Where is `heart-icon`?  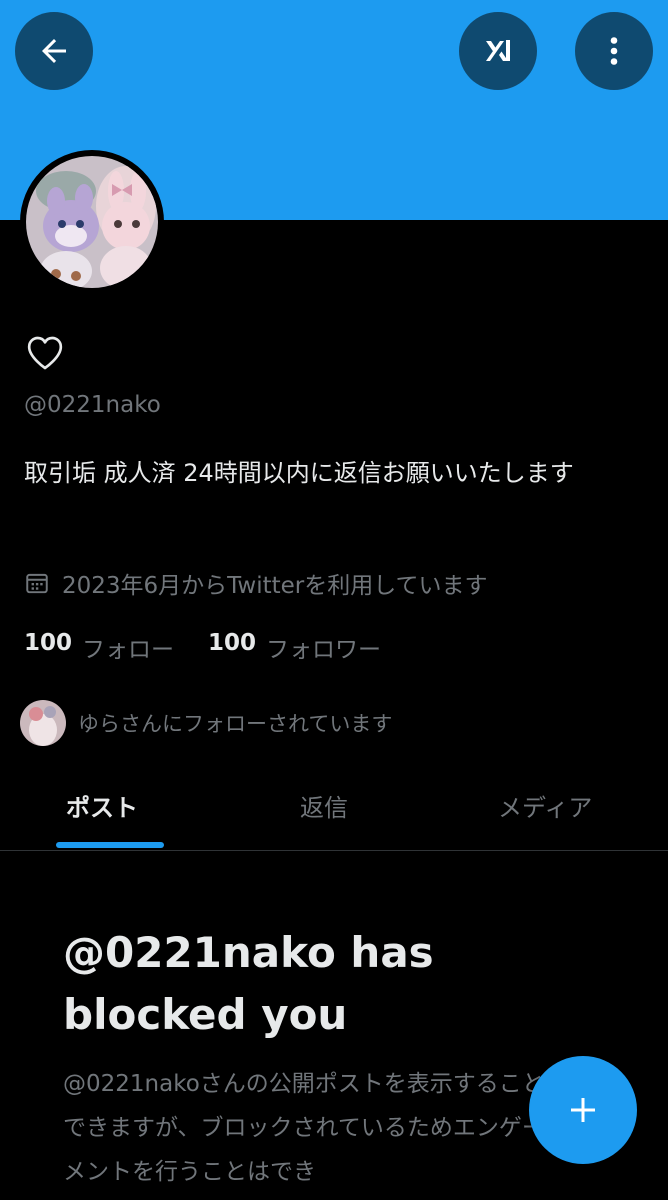 heart-icon is located at coordinates (45, 353).